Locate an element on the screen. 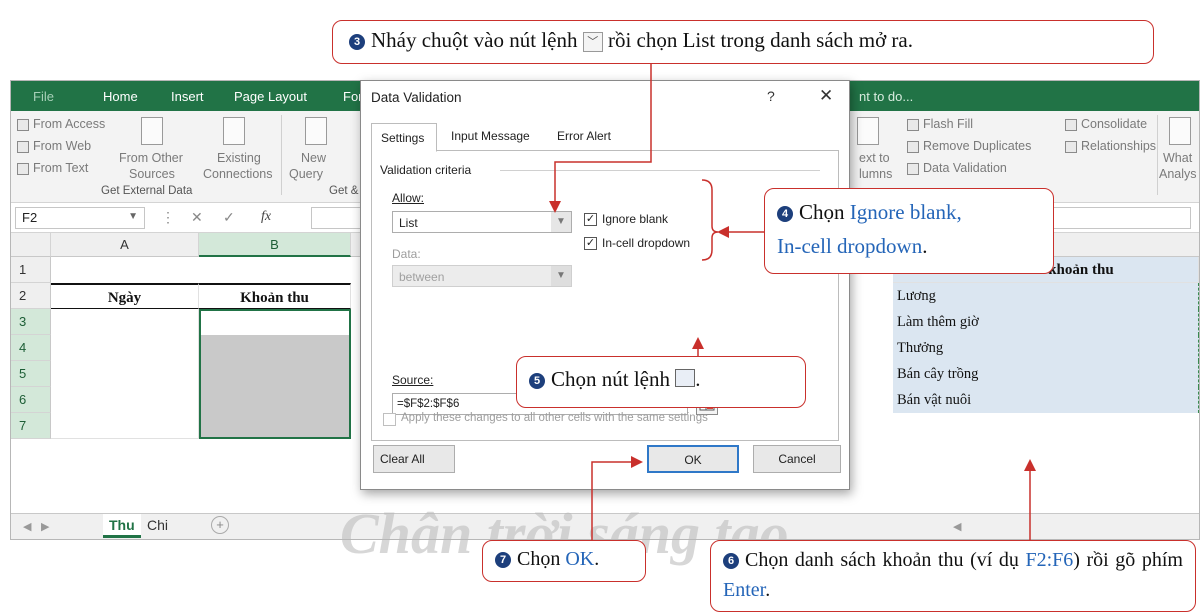 The width and height of the screenshot is (1200, 612). callout-text: Chọn nút lệnh is located at coordinates (610, 379).